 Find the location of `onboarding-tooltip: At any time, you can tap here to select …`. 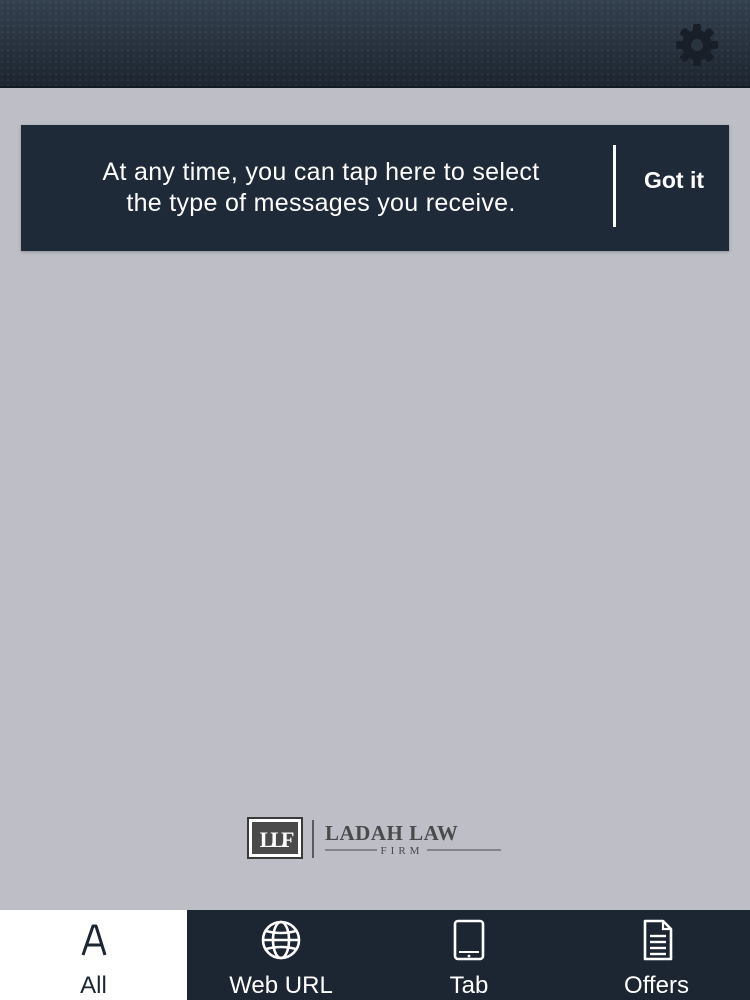

onboarding-tooltip: At any time, you can tap here to select … is located at coordinates (375, 188).